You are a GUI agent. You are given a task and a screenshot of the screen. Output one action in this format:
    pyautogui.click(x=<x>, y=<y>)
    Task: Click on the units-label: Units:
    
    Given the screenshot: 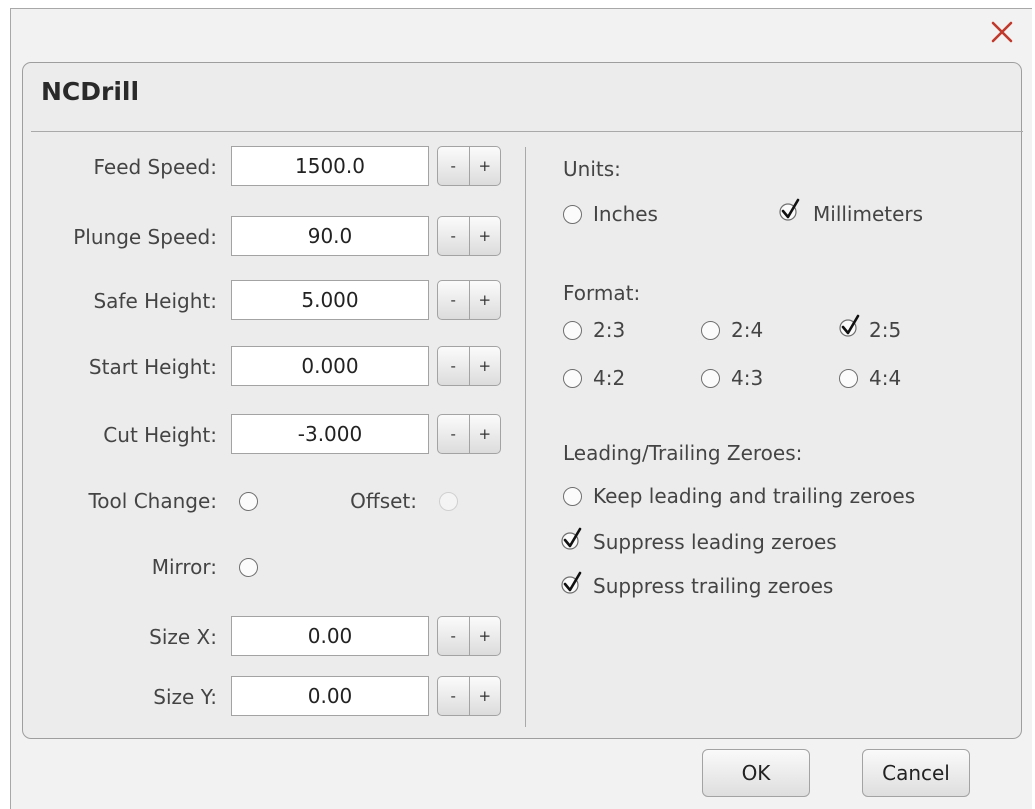 What is the action you would take?
    pyautogui.click(x=592, y=169)
    